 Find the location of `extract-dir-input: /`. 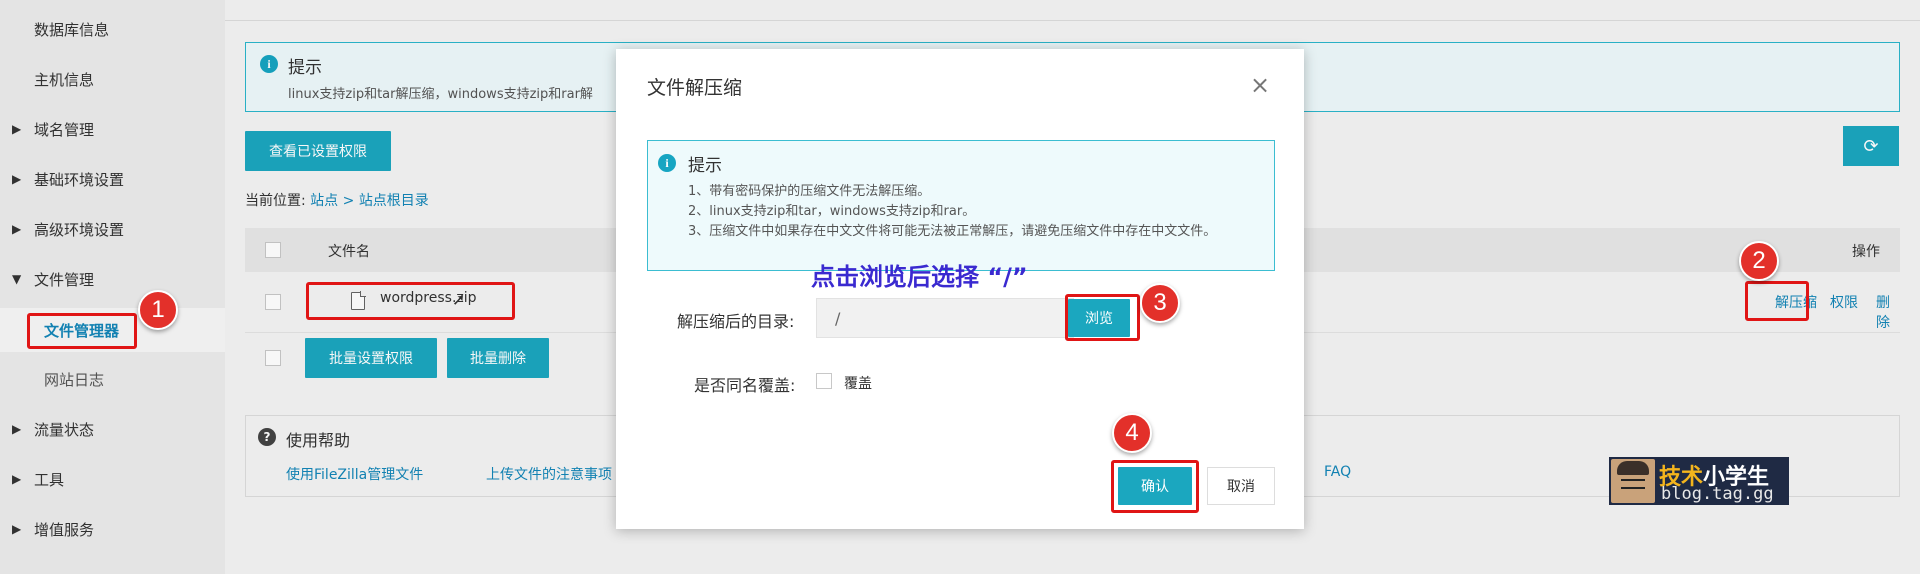

extract-dir-input: / is located at coordinates (945, 318).